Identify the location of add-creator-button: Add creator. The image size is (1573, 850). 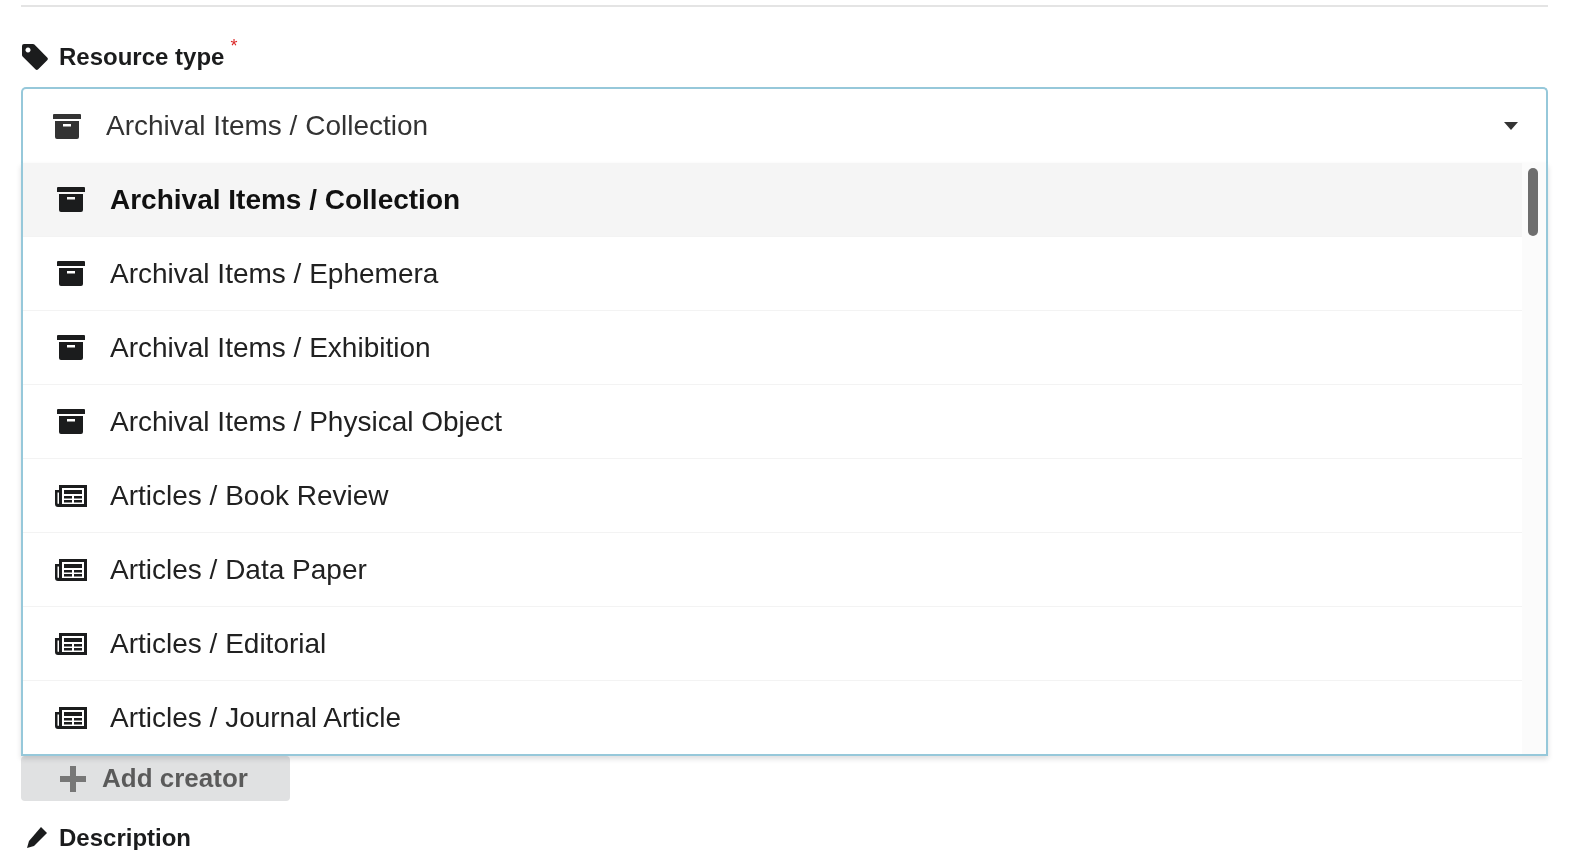
(155, 778).